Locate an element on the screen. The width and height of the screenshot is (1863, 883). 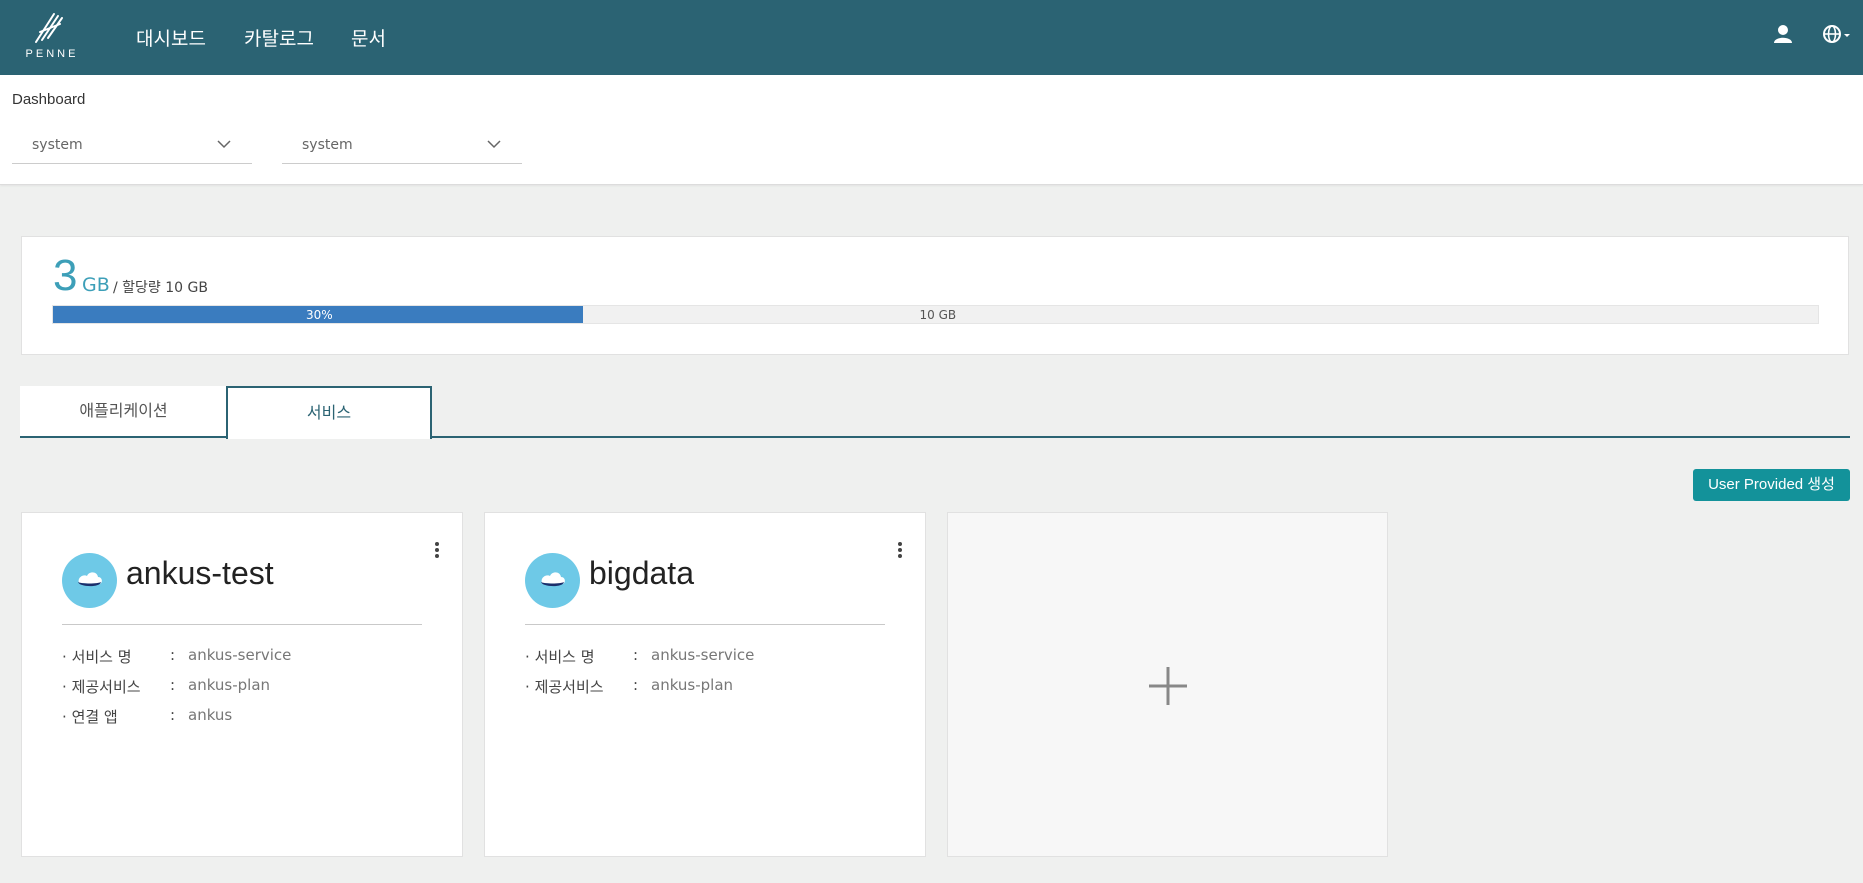
quota-total-label: 10 GB is located at coordinates (938, 315).